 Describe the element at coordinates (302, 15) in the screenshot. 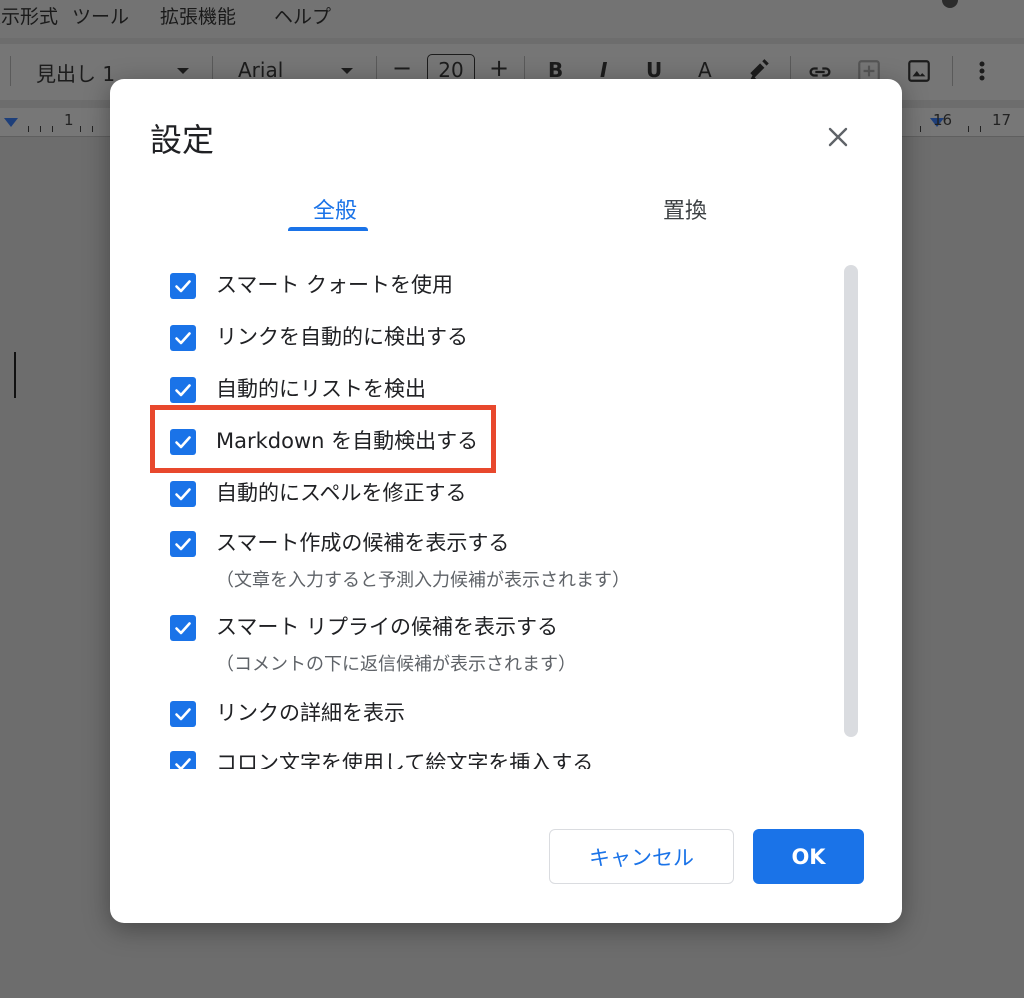

I see `menu-help: ヘルプ` at that location.